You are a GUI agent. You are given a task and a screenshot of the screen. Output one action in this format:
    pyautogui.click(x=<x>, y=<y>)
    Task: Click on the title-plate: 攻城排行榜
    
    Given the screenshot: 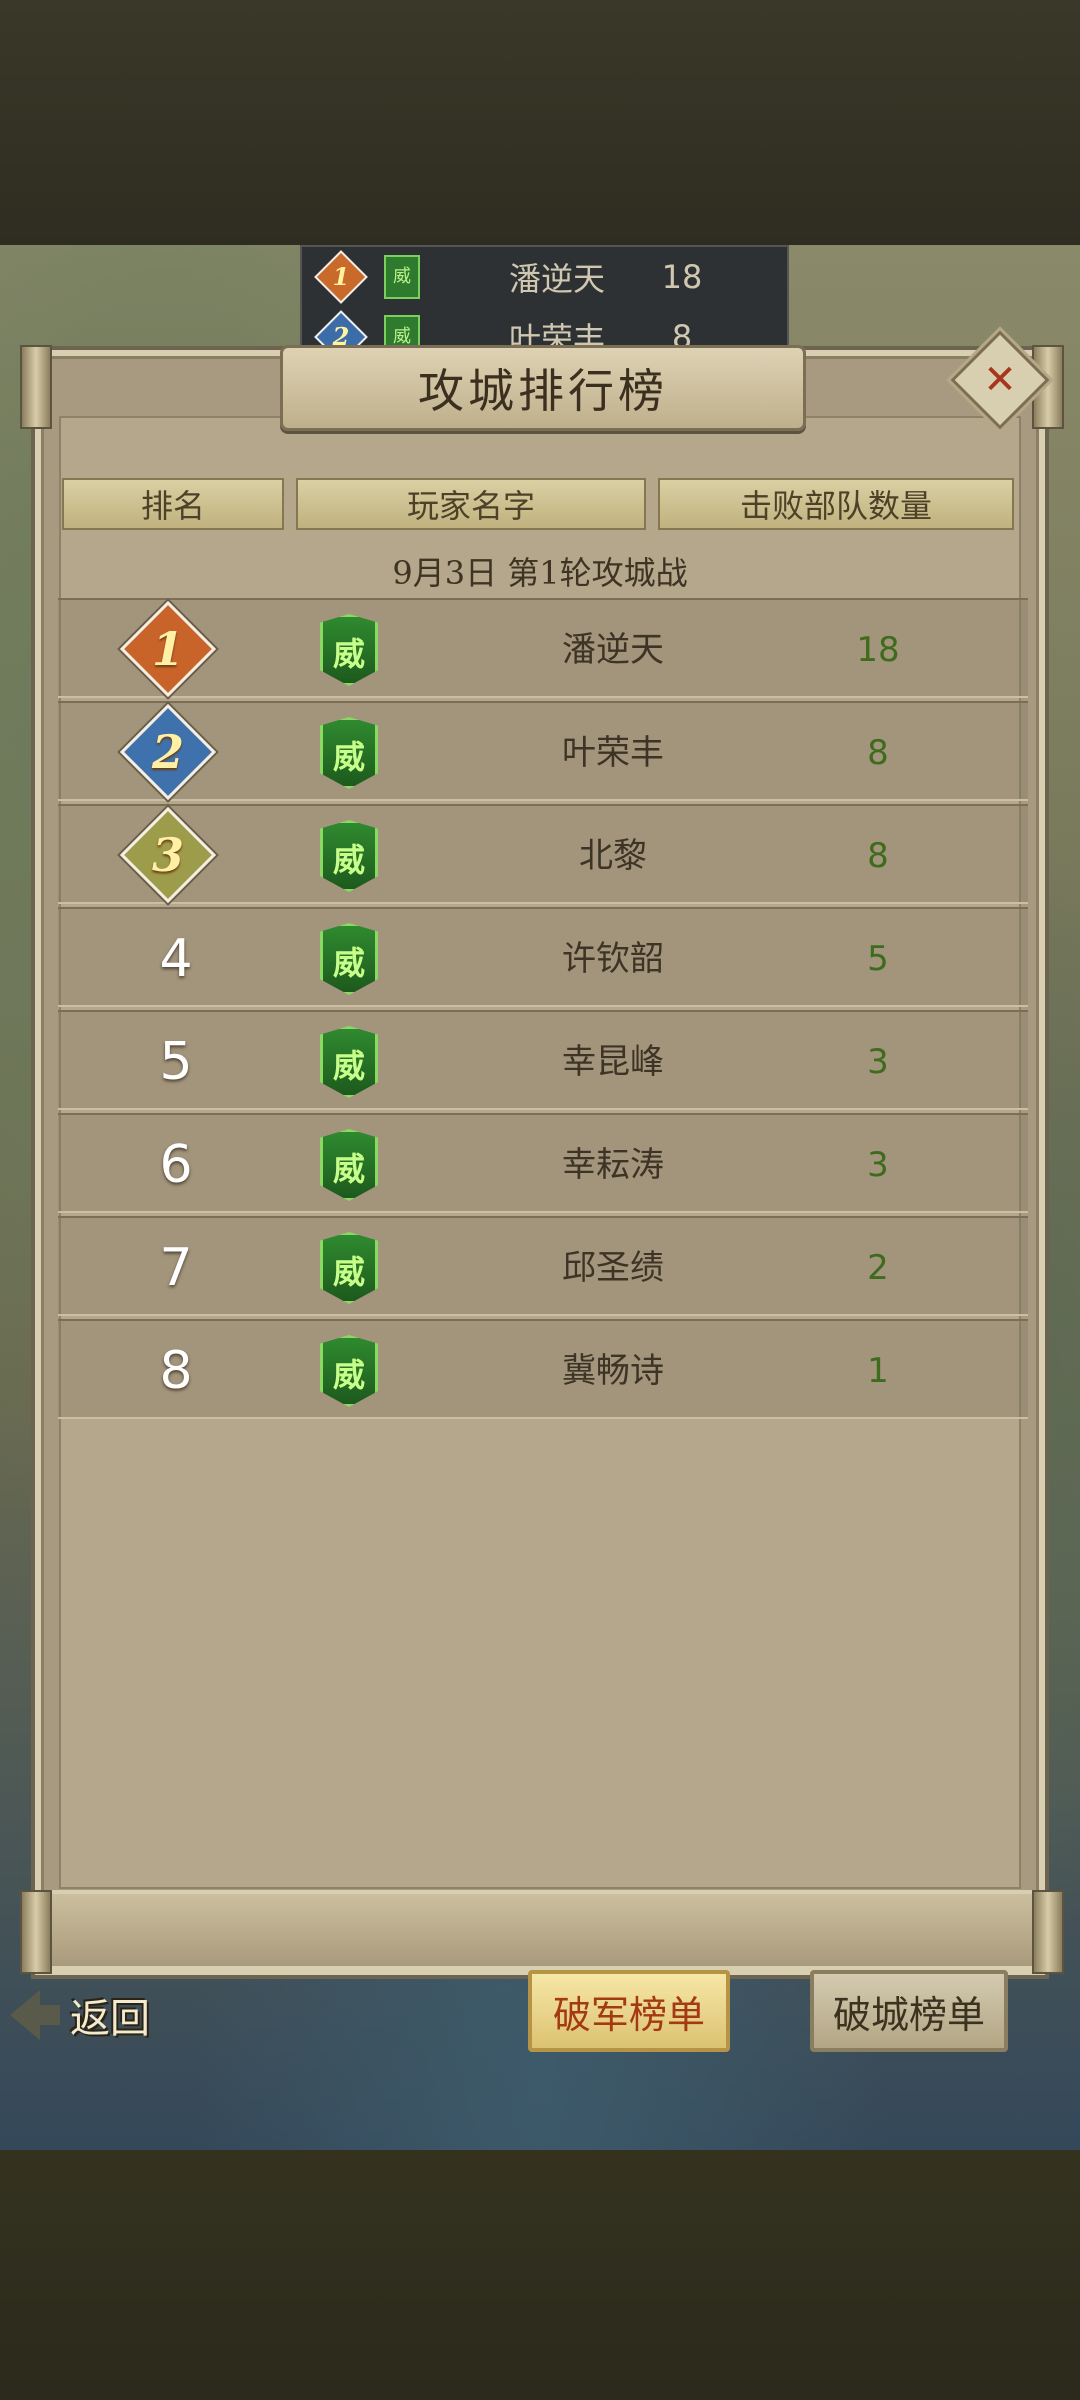 What is the action you would take?
    pyautogui.click(x=543, y=388)
    